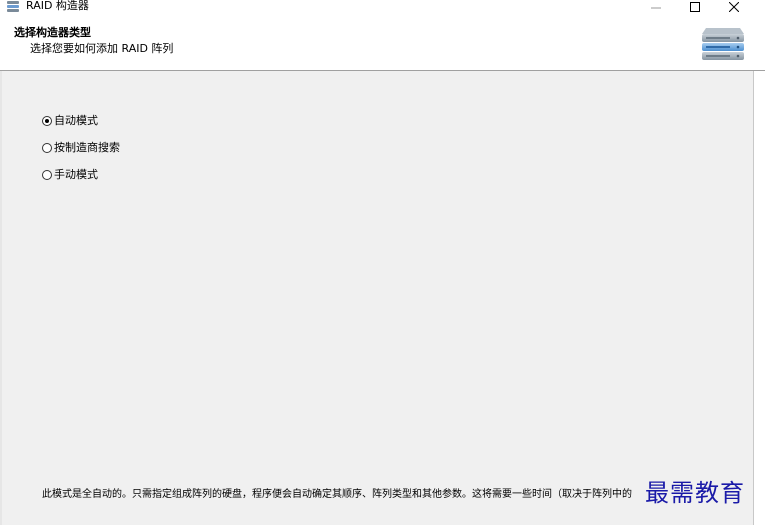 The width and height of the screenshot is (765, 525). I want to click on left-border, so click(1, 298).